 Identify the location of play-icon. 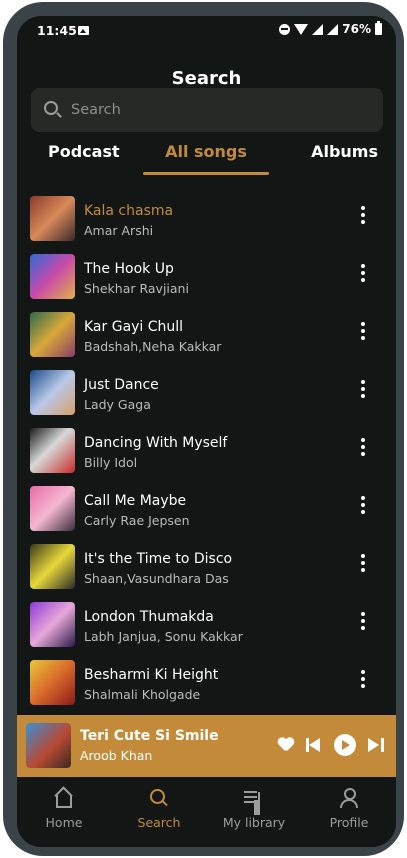
(345, 745).